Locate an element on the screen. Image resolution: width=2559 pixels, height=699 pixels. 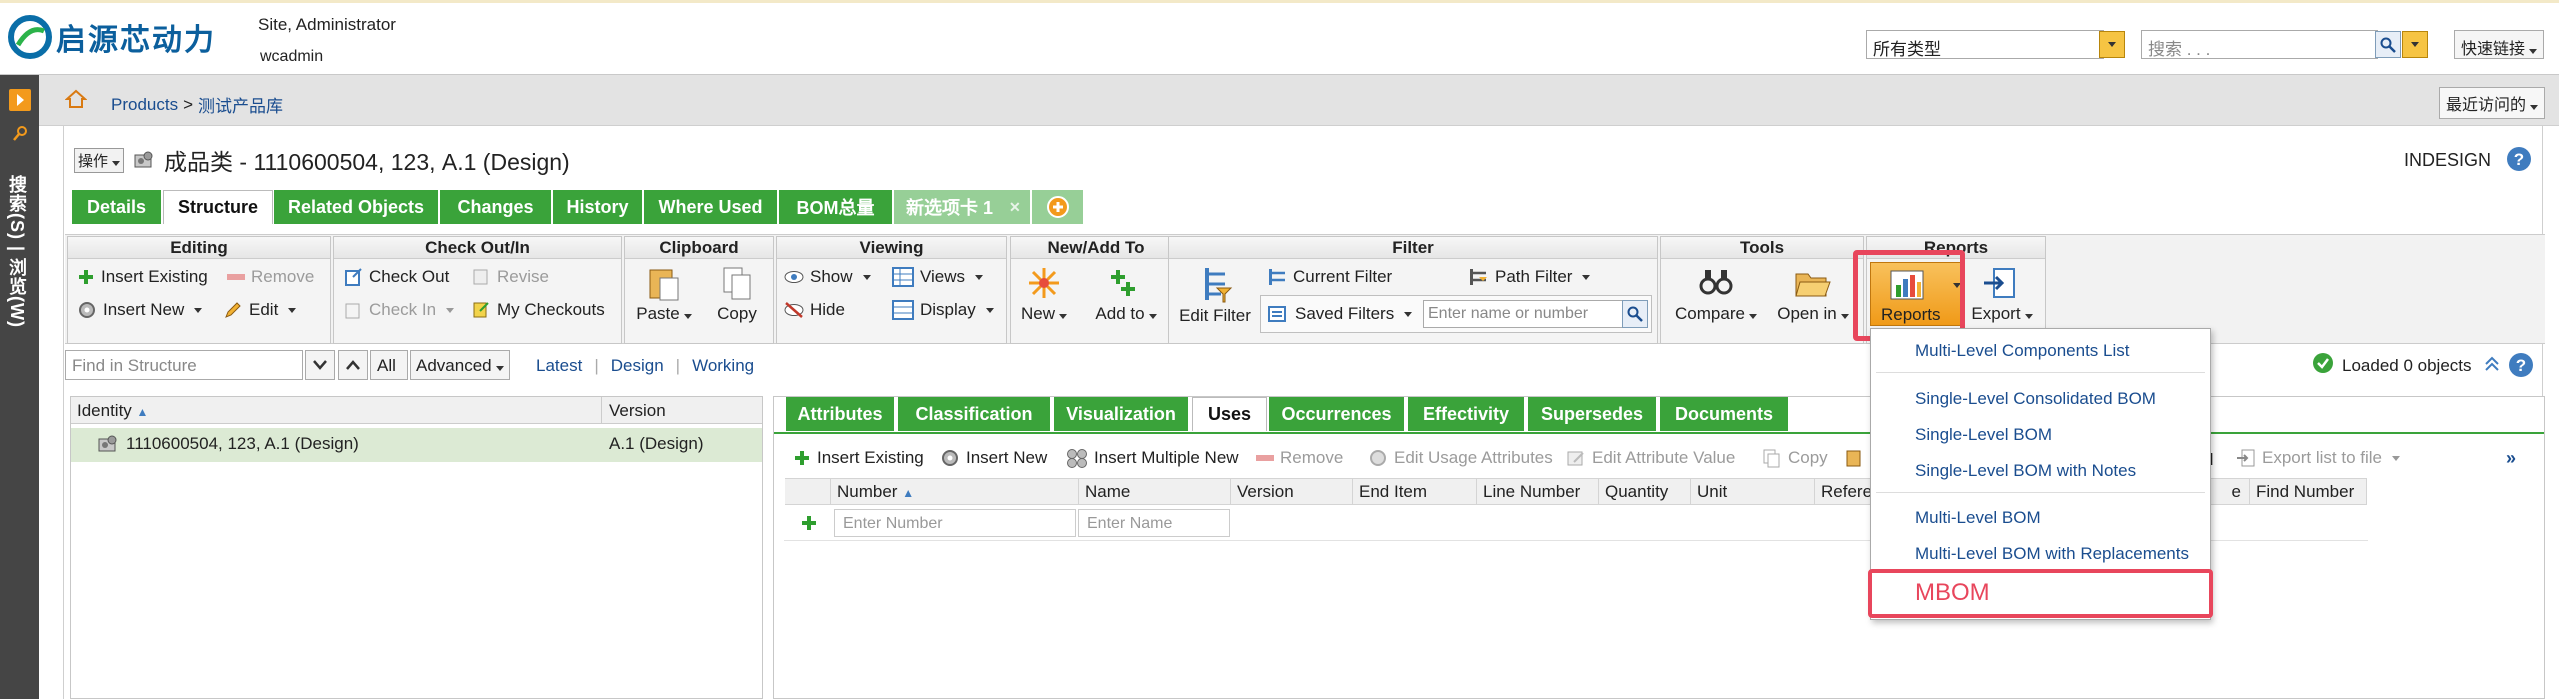
insert-existing-button: Insert Existing is located at coordinates (142, 277).